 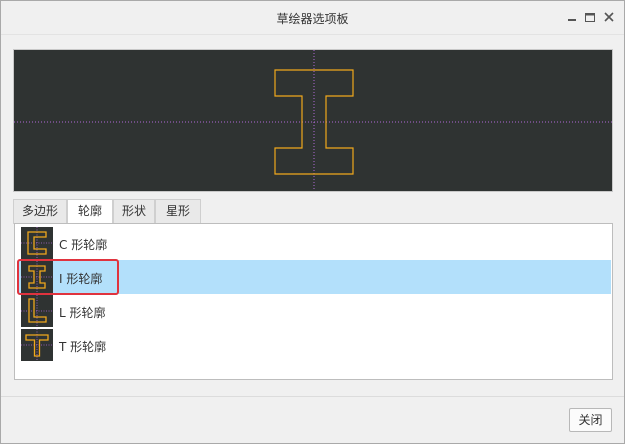 I want to click on minimize-button, so click(x=572, y=17).